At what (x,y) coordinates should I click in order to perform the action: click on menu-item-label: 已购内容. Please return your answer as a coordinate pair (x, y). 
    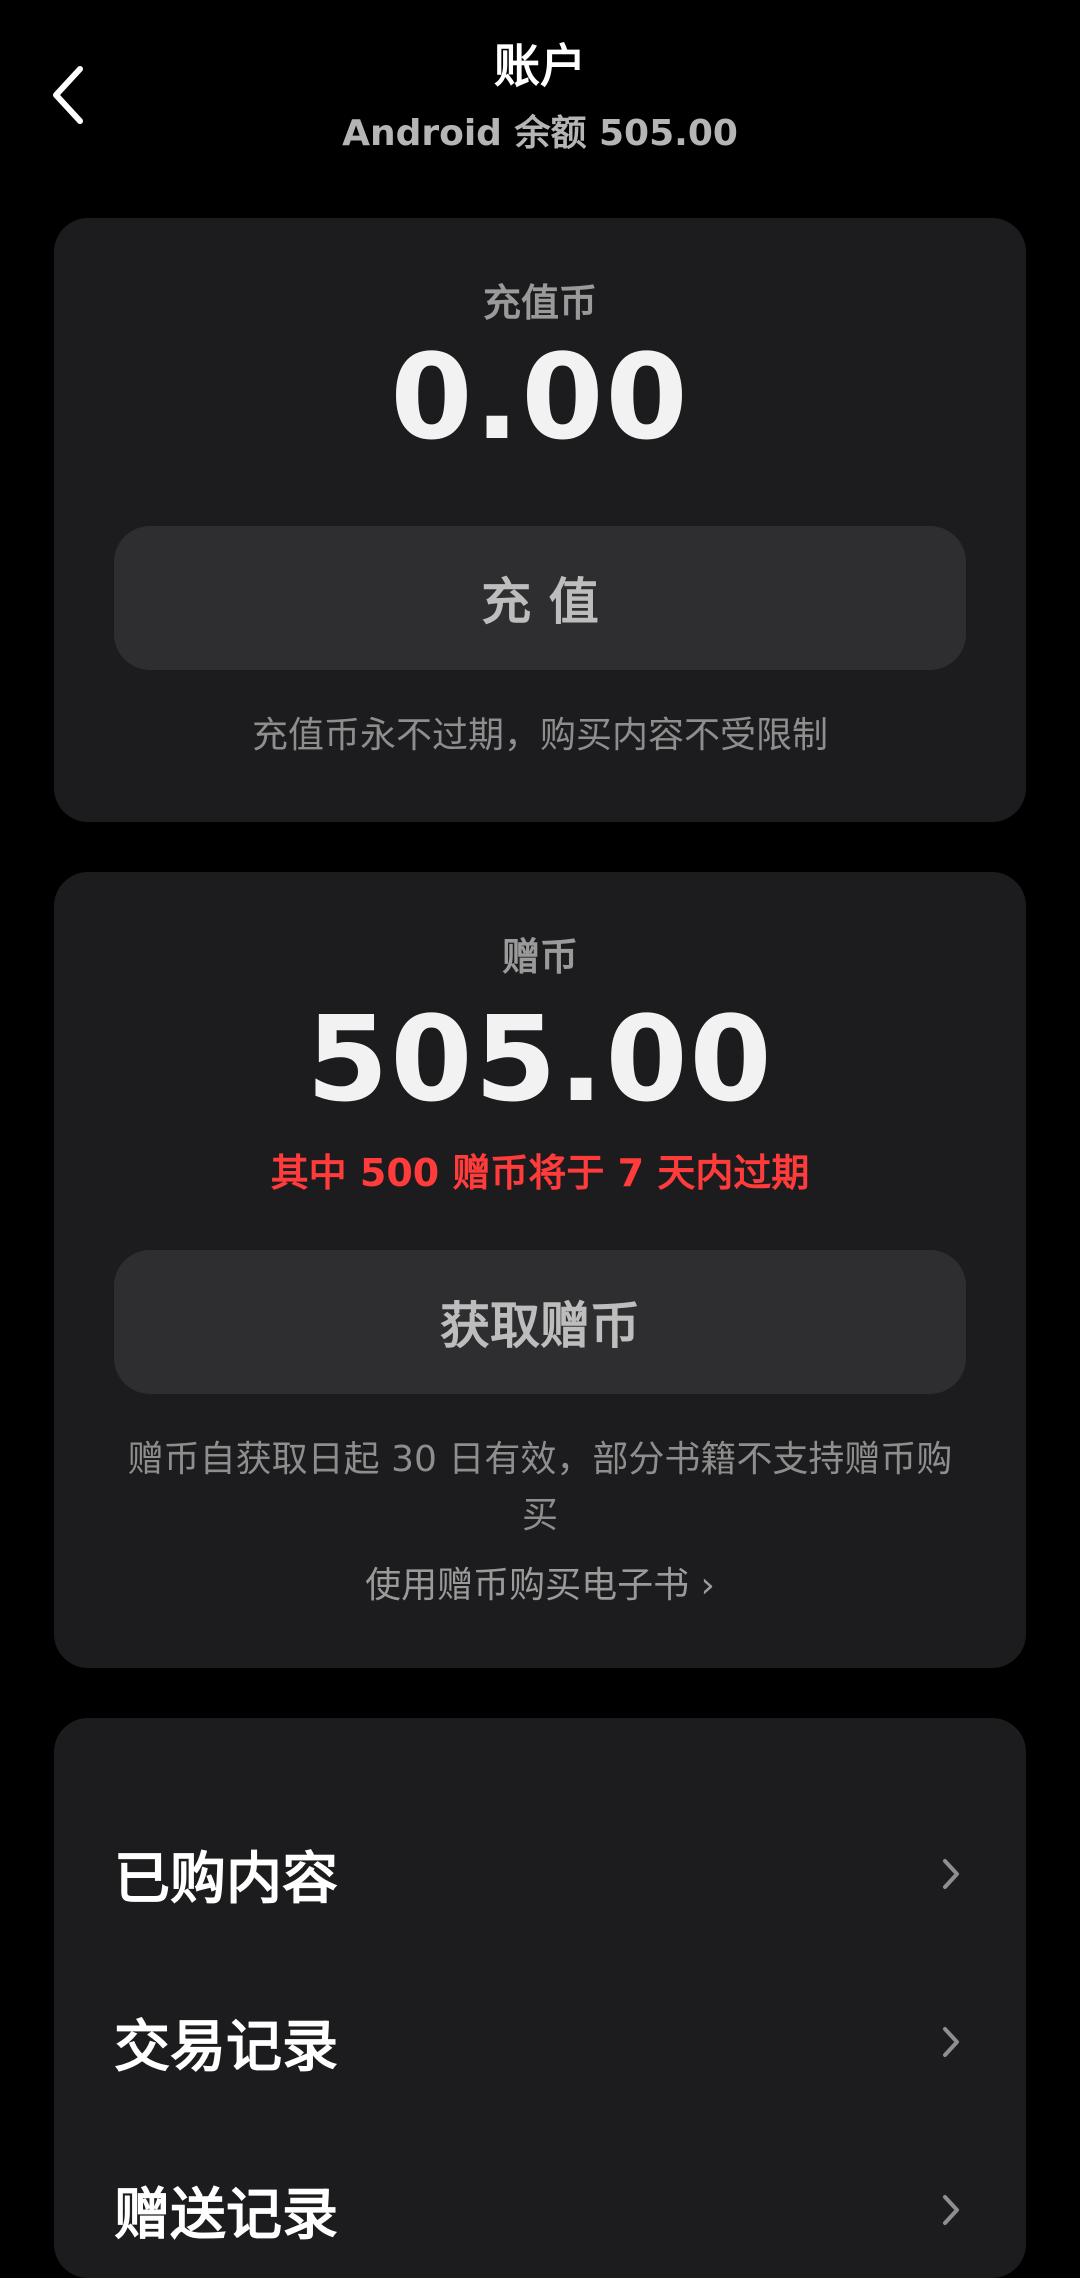
    Looking at the image, I should click on (226, 1879).